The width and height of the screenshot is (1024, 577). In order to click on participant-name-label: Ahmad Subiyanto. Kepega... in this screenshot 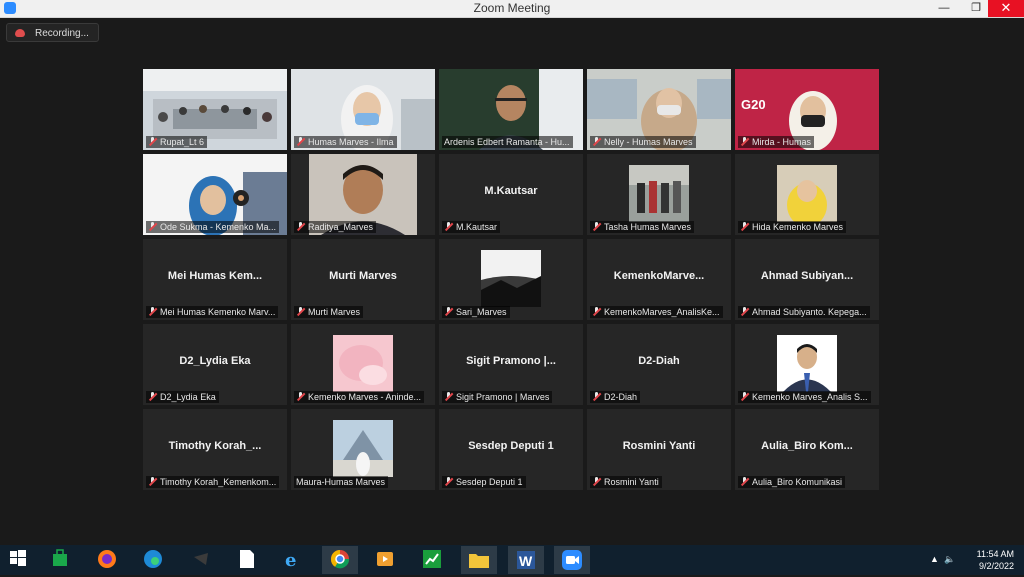, I will do `click(804, 312)`.